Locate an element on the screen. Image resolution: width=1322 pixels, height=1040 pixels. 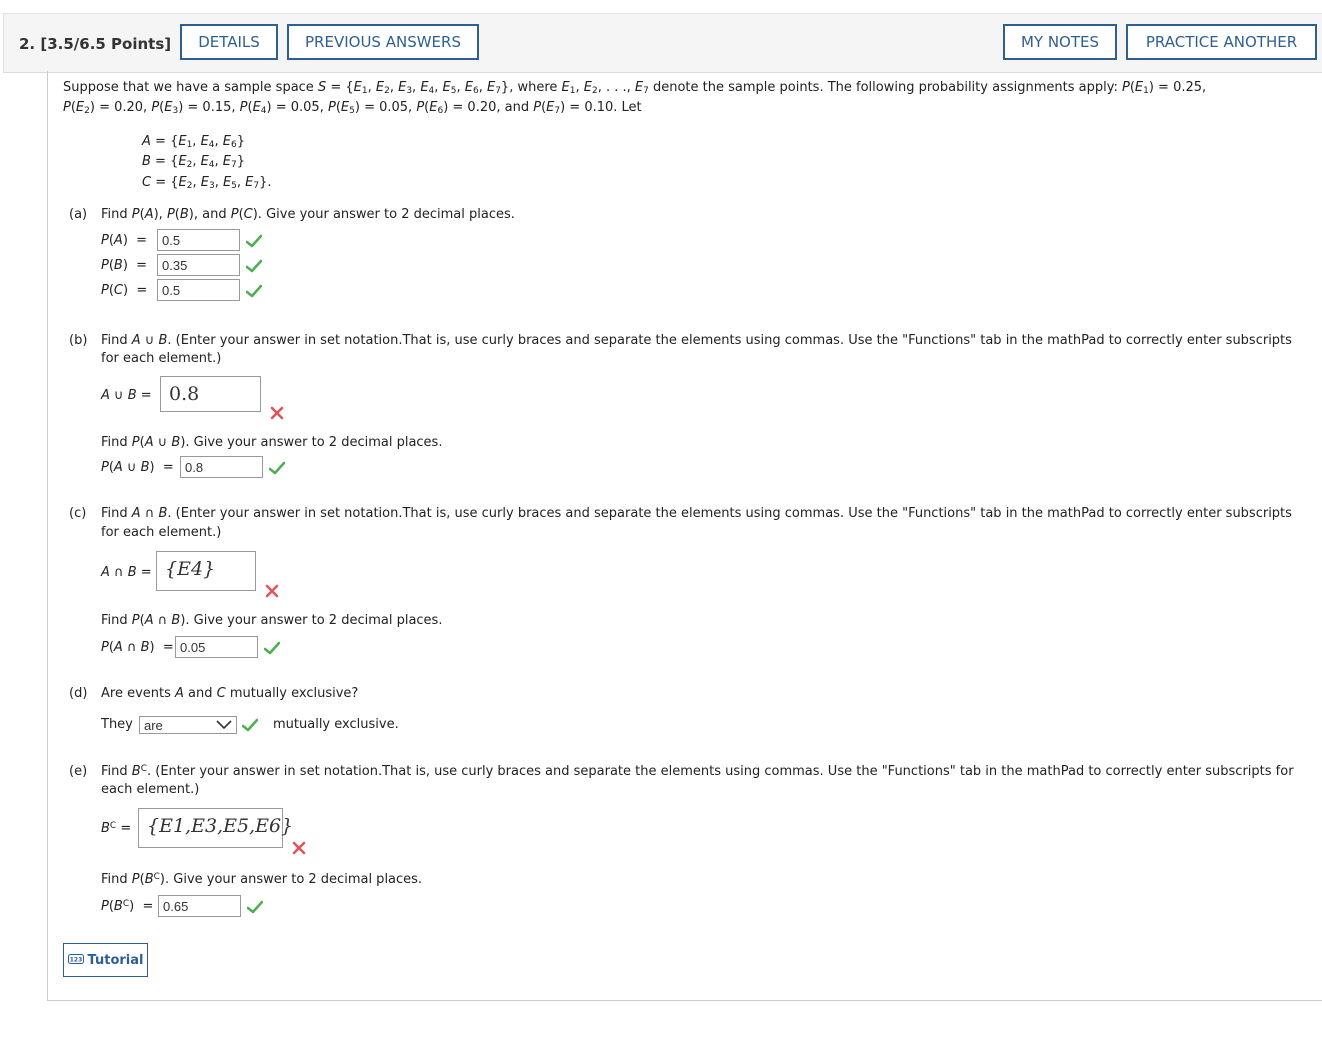
mutually-exclusive-select: are is located at coordinates (188, 725).